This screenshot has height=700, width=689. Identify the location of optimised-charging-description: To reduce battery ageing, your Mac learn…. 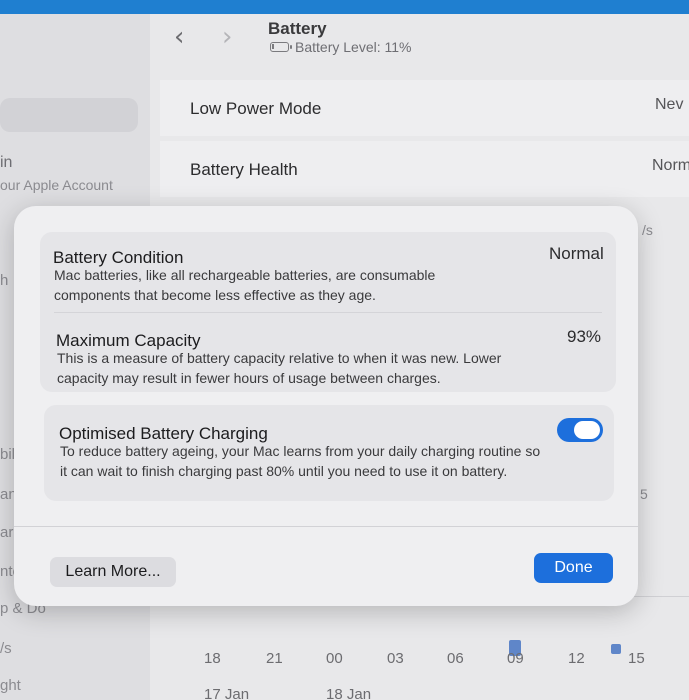
(300, 461).